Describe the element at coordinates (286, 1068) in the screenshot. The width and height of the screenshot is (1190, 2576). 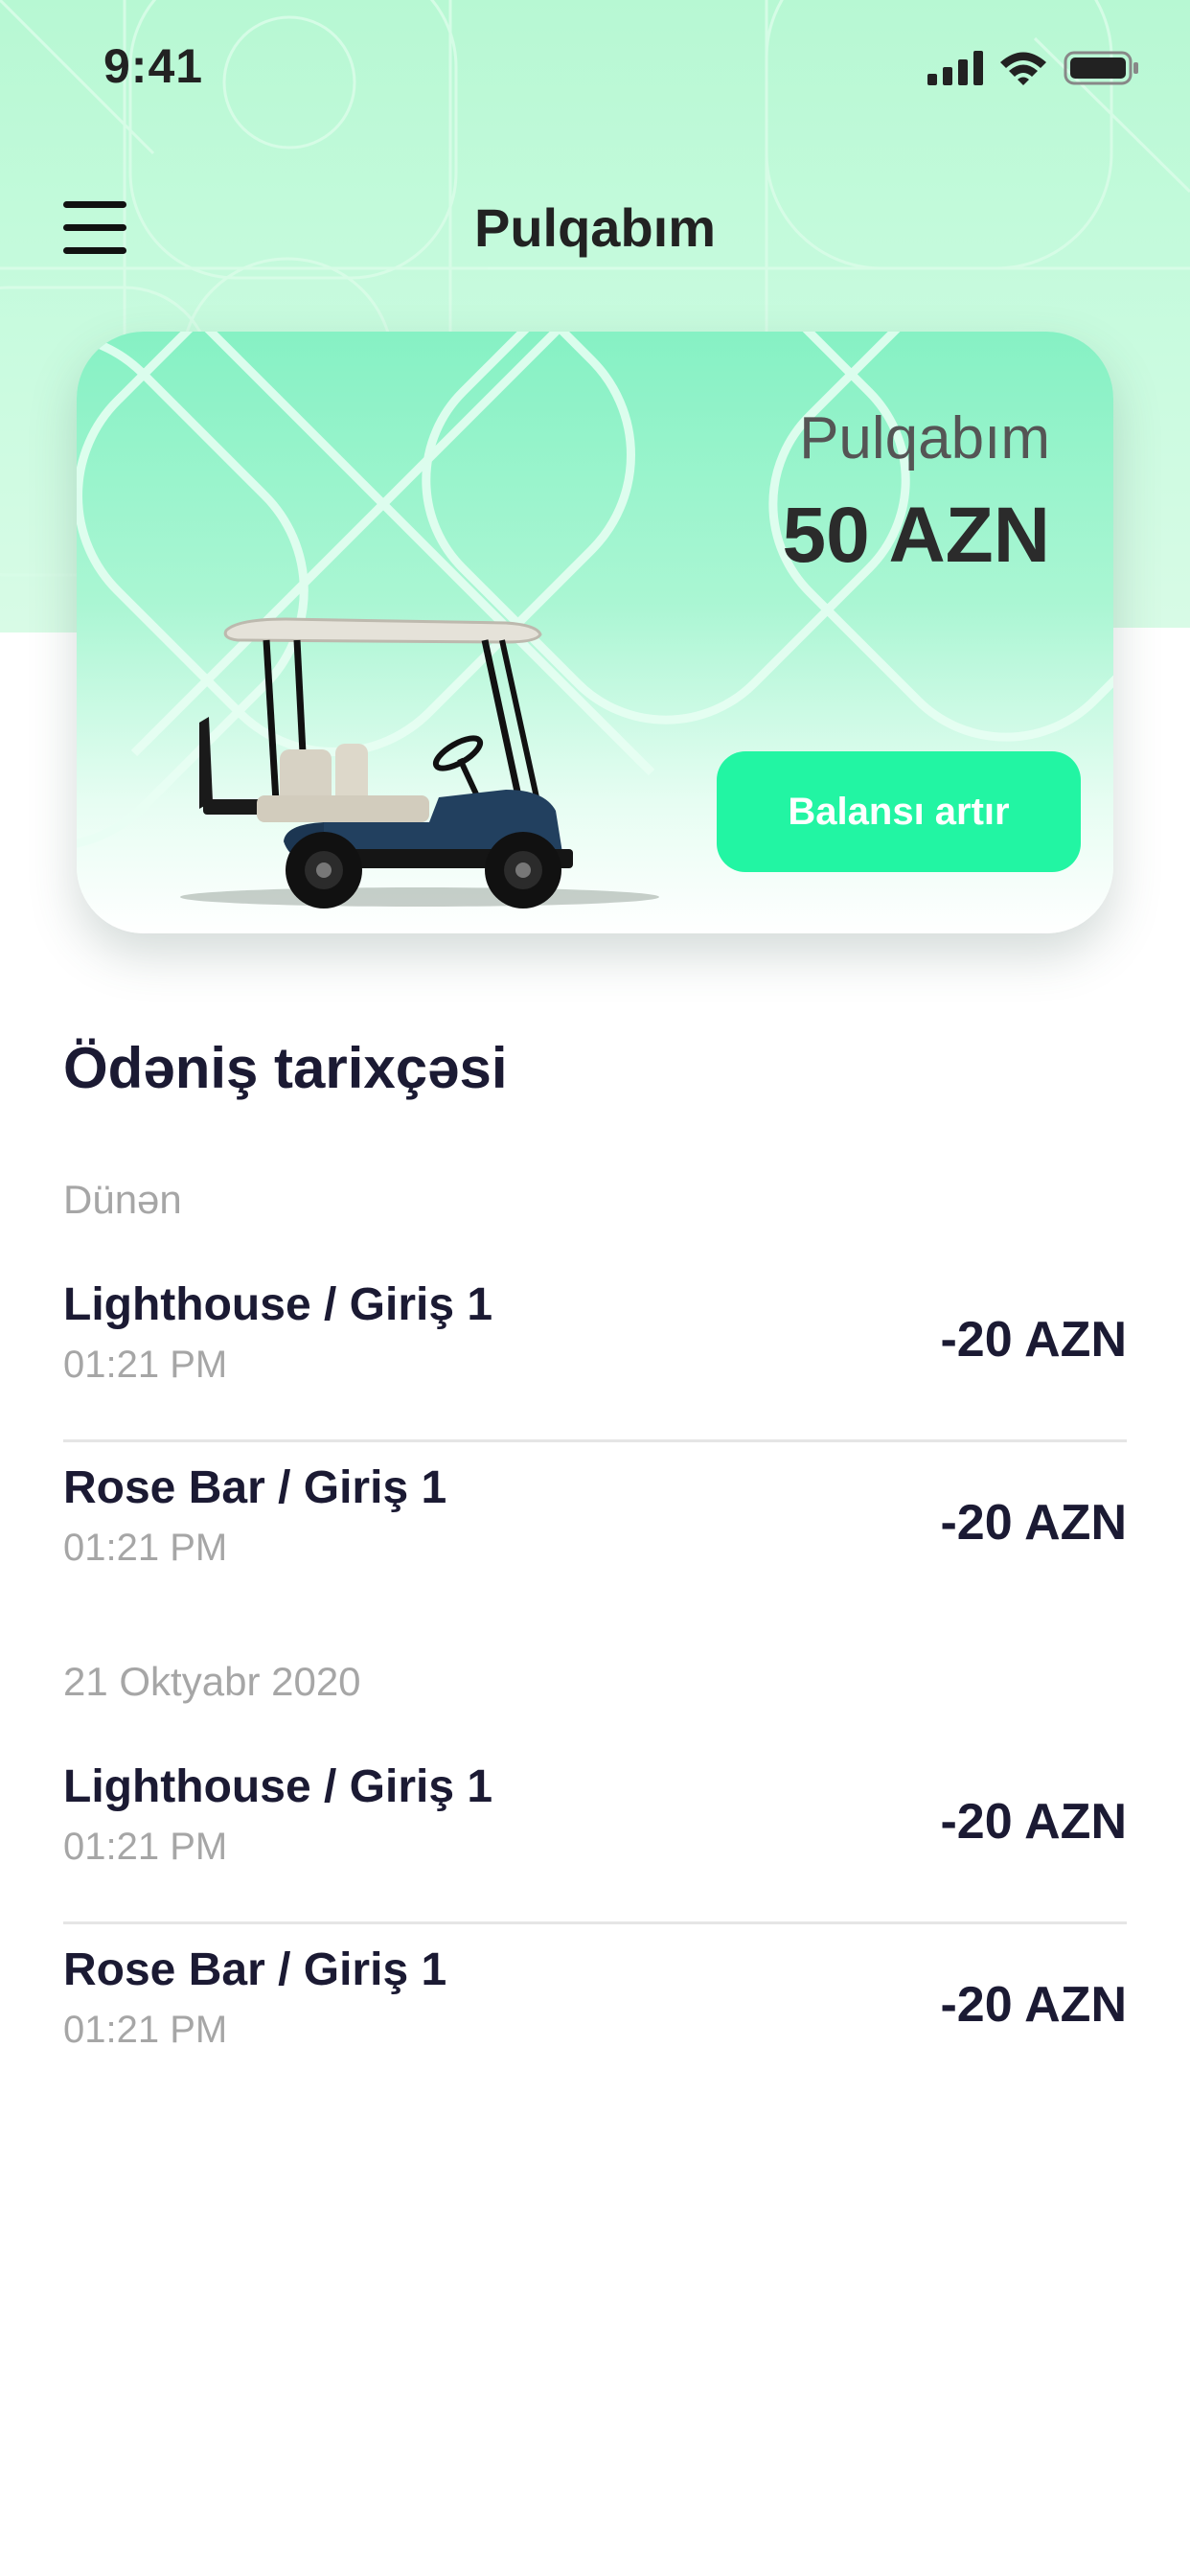
I see `history-title: Ödəniş tarixçəsi` at that location.